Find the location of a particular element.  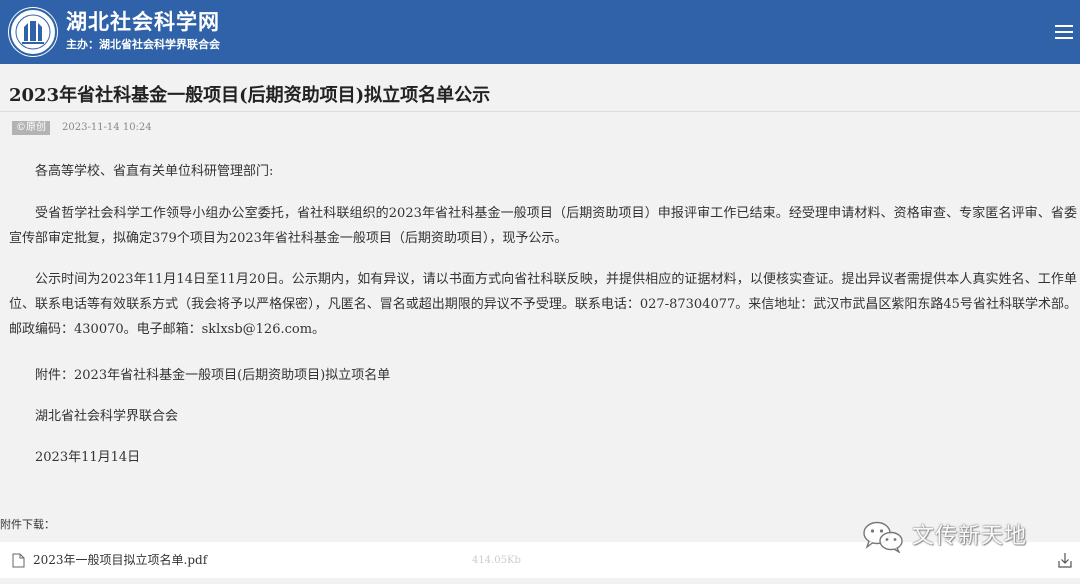

menu-button is located at coordinates (1064, 32).